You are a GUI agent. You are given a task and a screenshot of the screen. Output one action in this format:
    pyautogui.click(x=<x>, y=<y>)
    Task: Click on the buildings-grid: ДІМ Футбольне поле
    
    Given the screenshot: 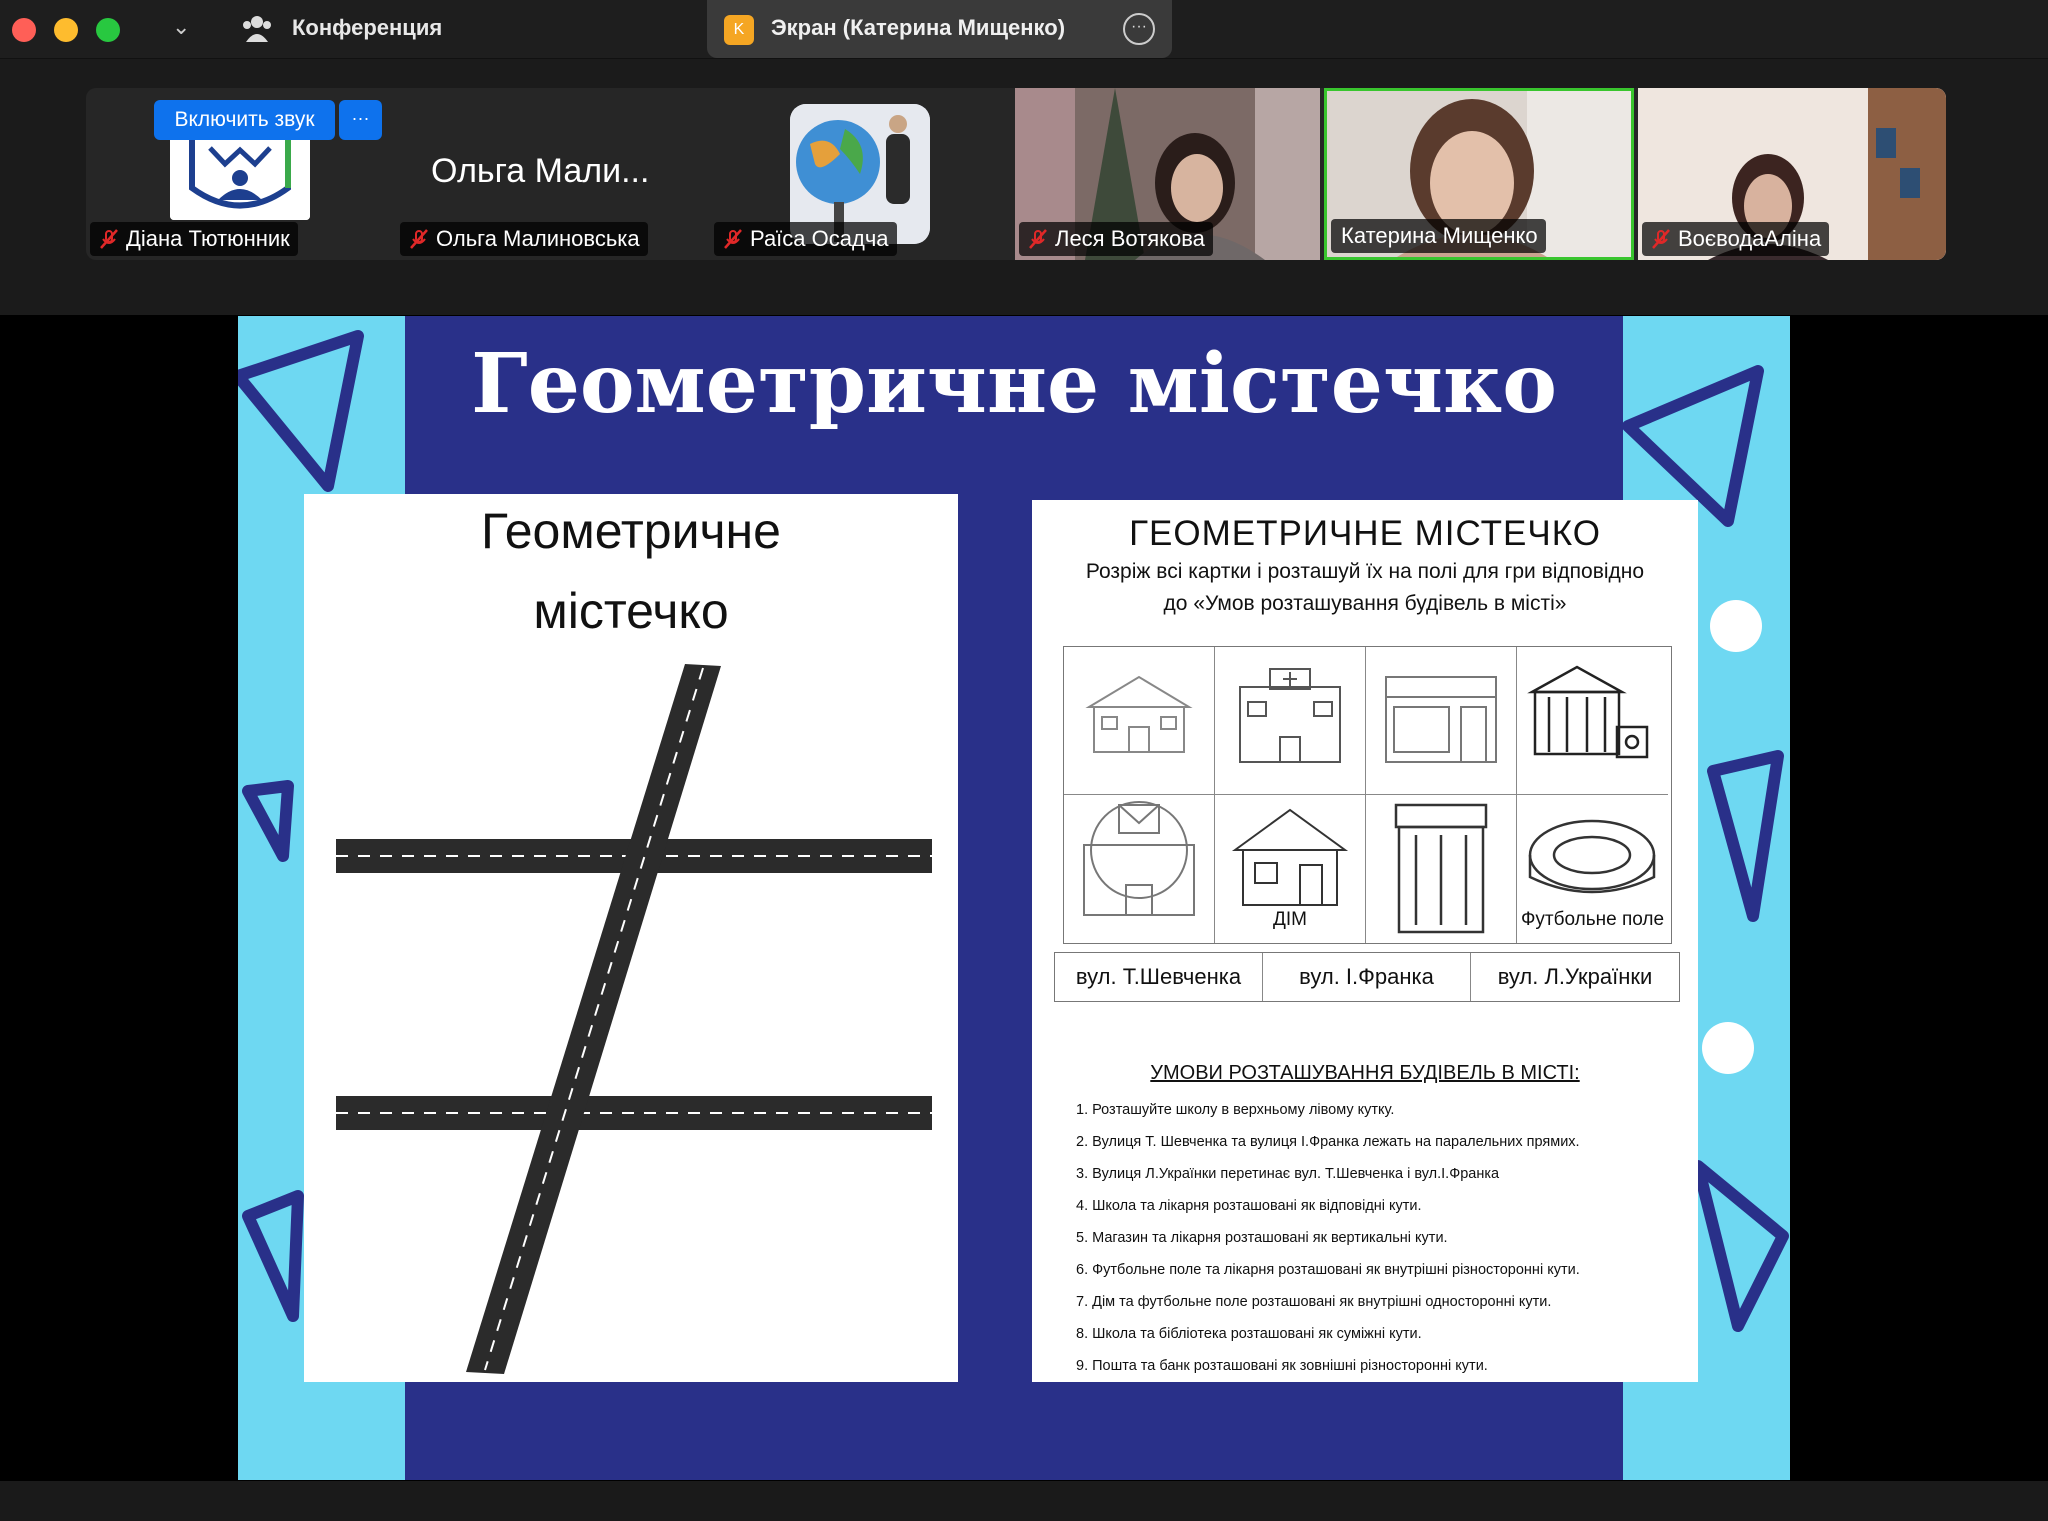 What is the action you would take?
    pyautogui.click(x=1367, y=795)
    